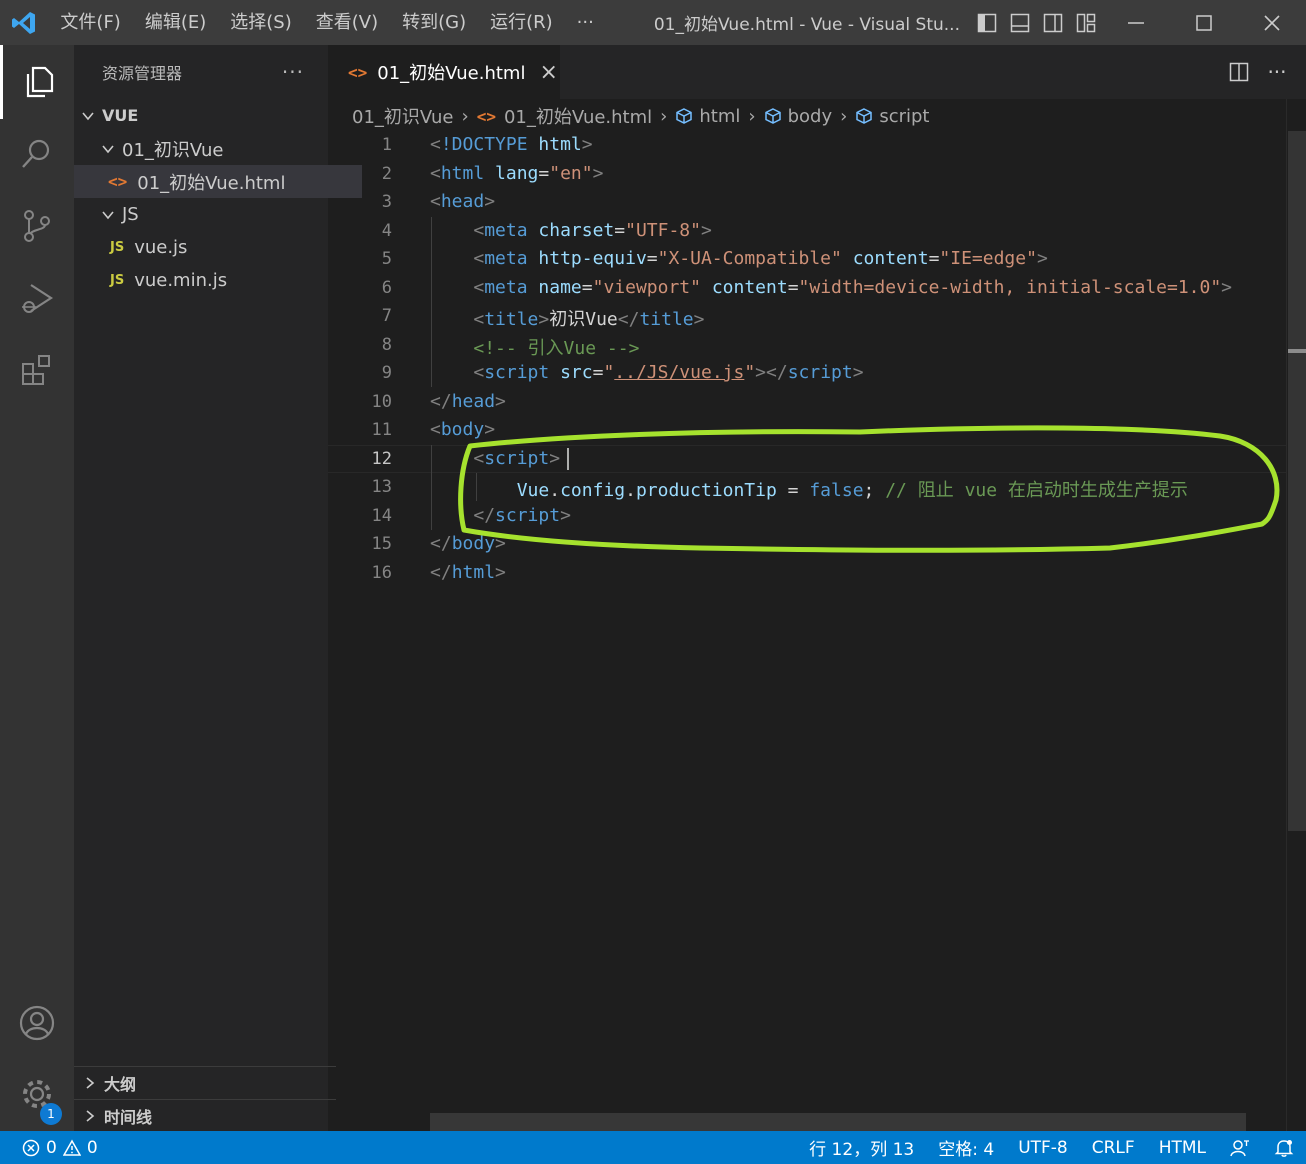  I want to click on vscode-logo-icon, so click(24, 22).